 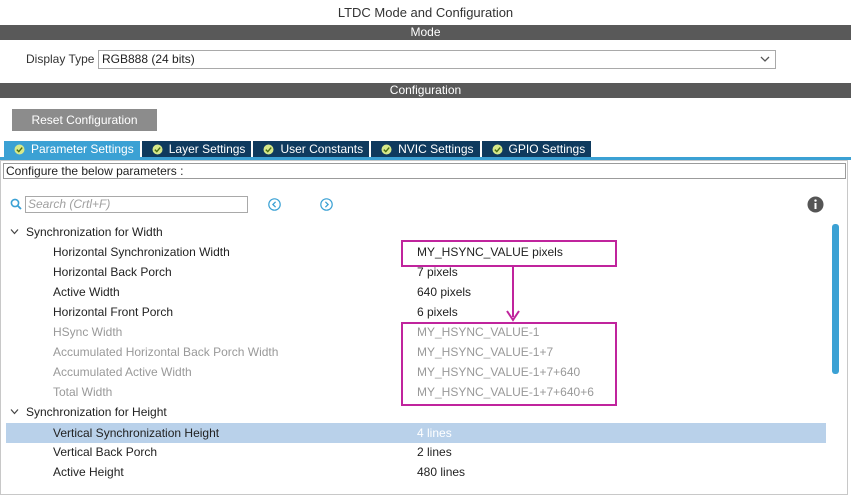 I want to click on search-input: Search (Crtl+F), so click(x=136, y=204).